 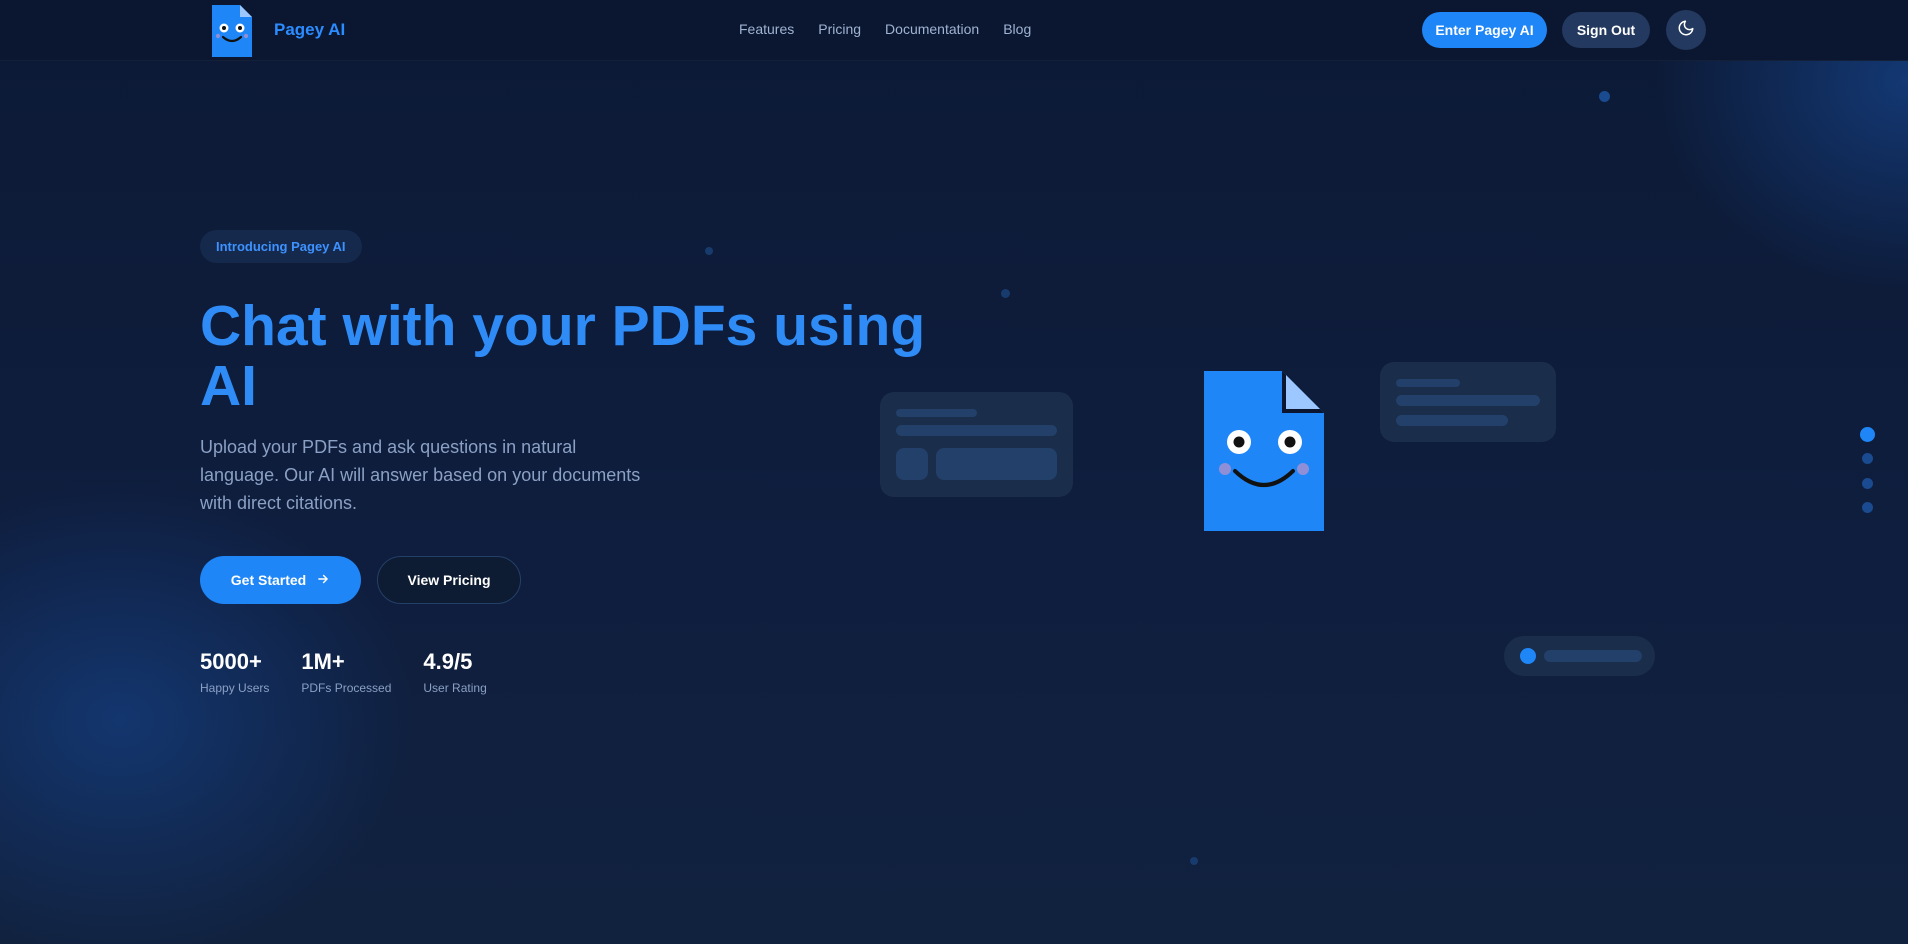 I want to click on stat-item: 4.9/5 User Rating, so click(x=454, y=672).